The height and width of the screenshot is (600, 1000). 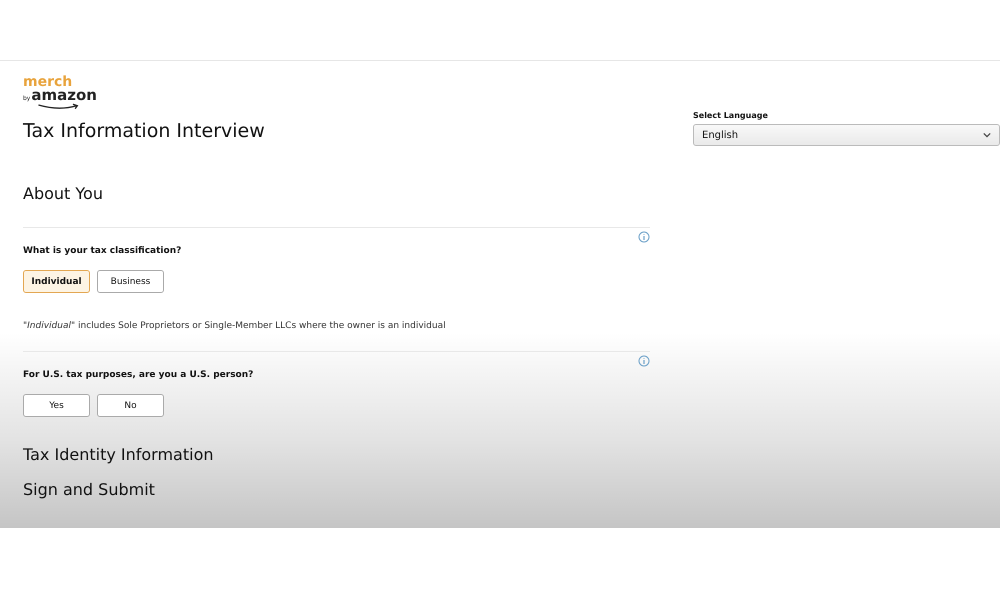 I want to click on page-title: Tax Information Interview, so click(x=144, y=131).